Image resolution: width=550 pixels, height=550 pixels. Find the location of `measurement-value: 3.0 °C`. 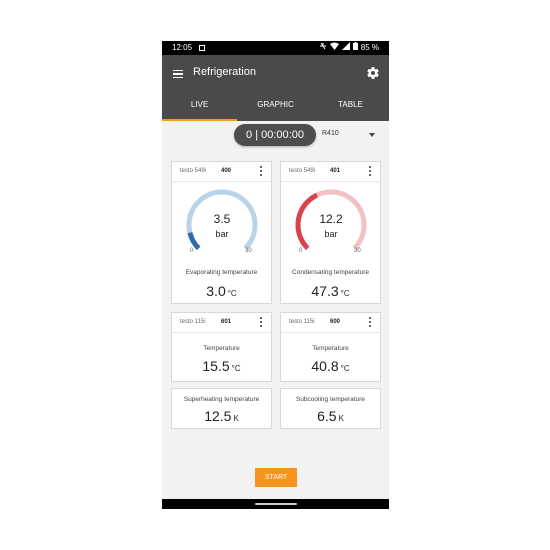

measurement-value: 3.0 °C is located at coordinates (221, 292).